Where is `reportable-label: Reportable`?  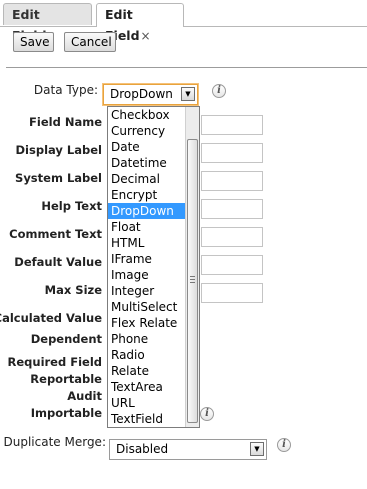
reportable-label: Reportable is located at coordinates (66, 379).